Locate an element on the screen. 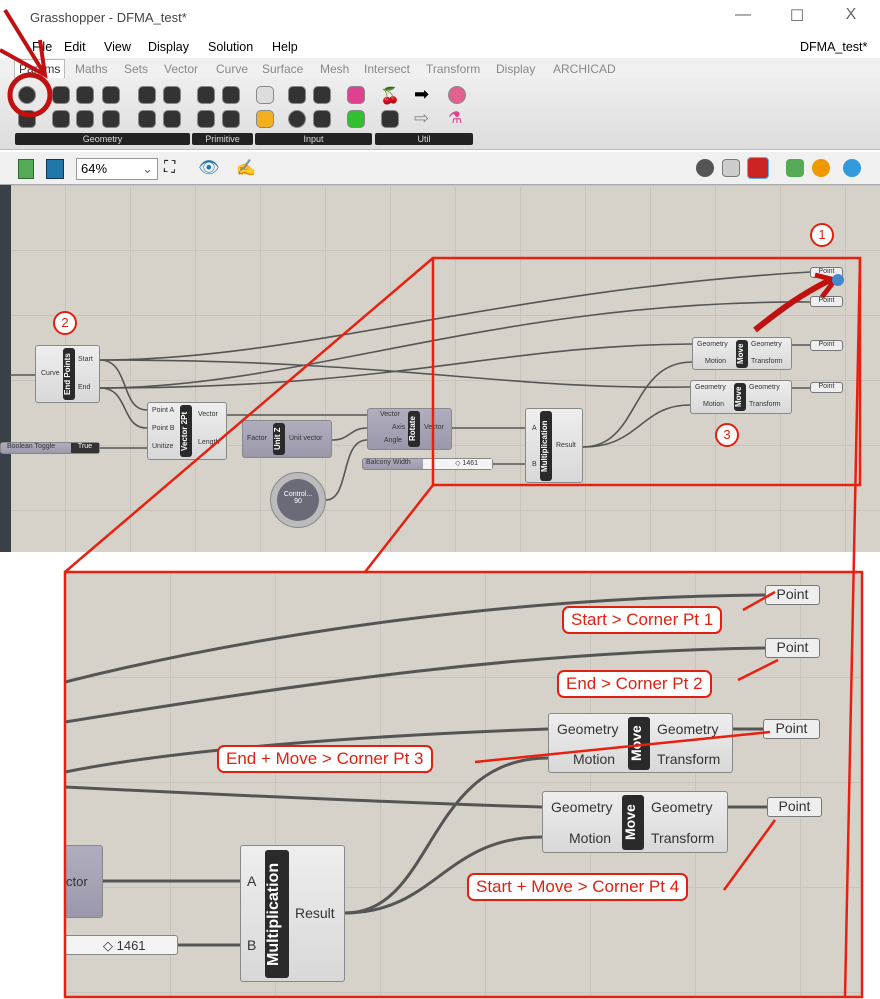  red-arrow-icon is located at coordinates (24, 43).